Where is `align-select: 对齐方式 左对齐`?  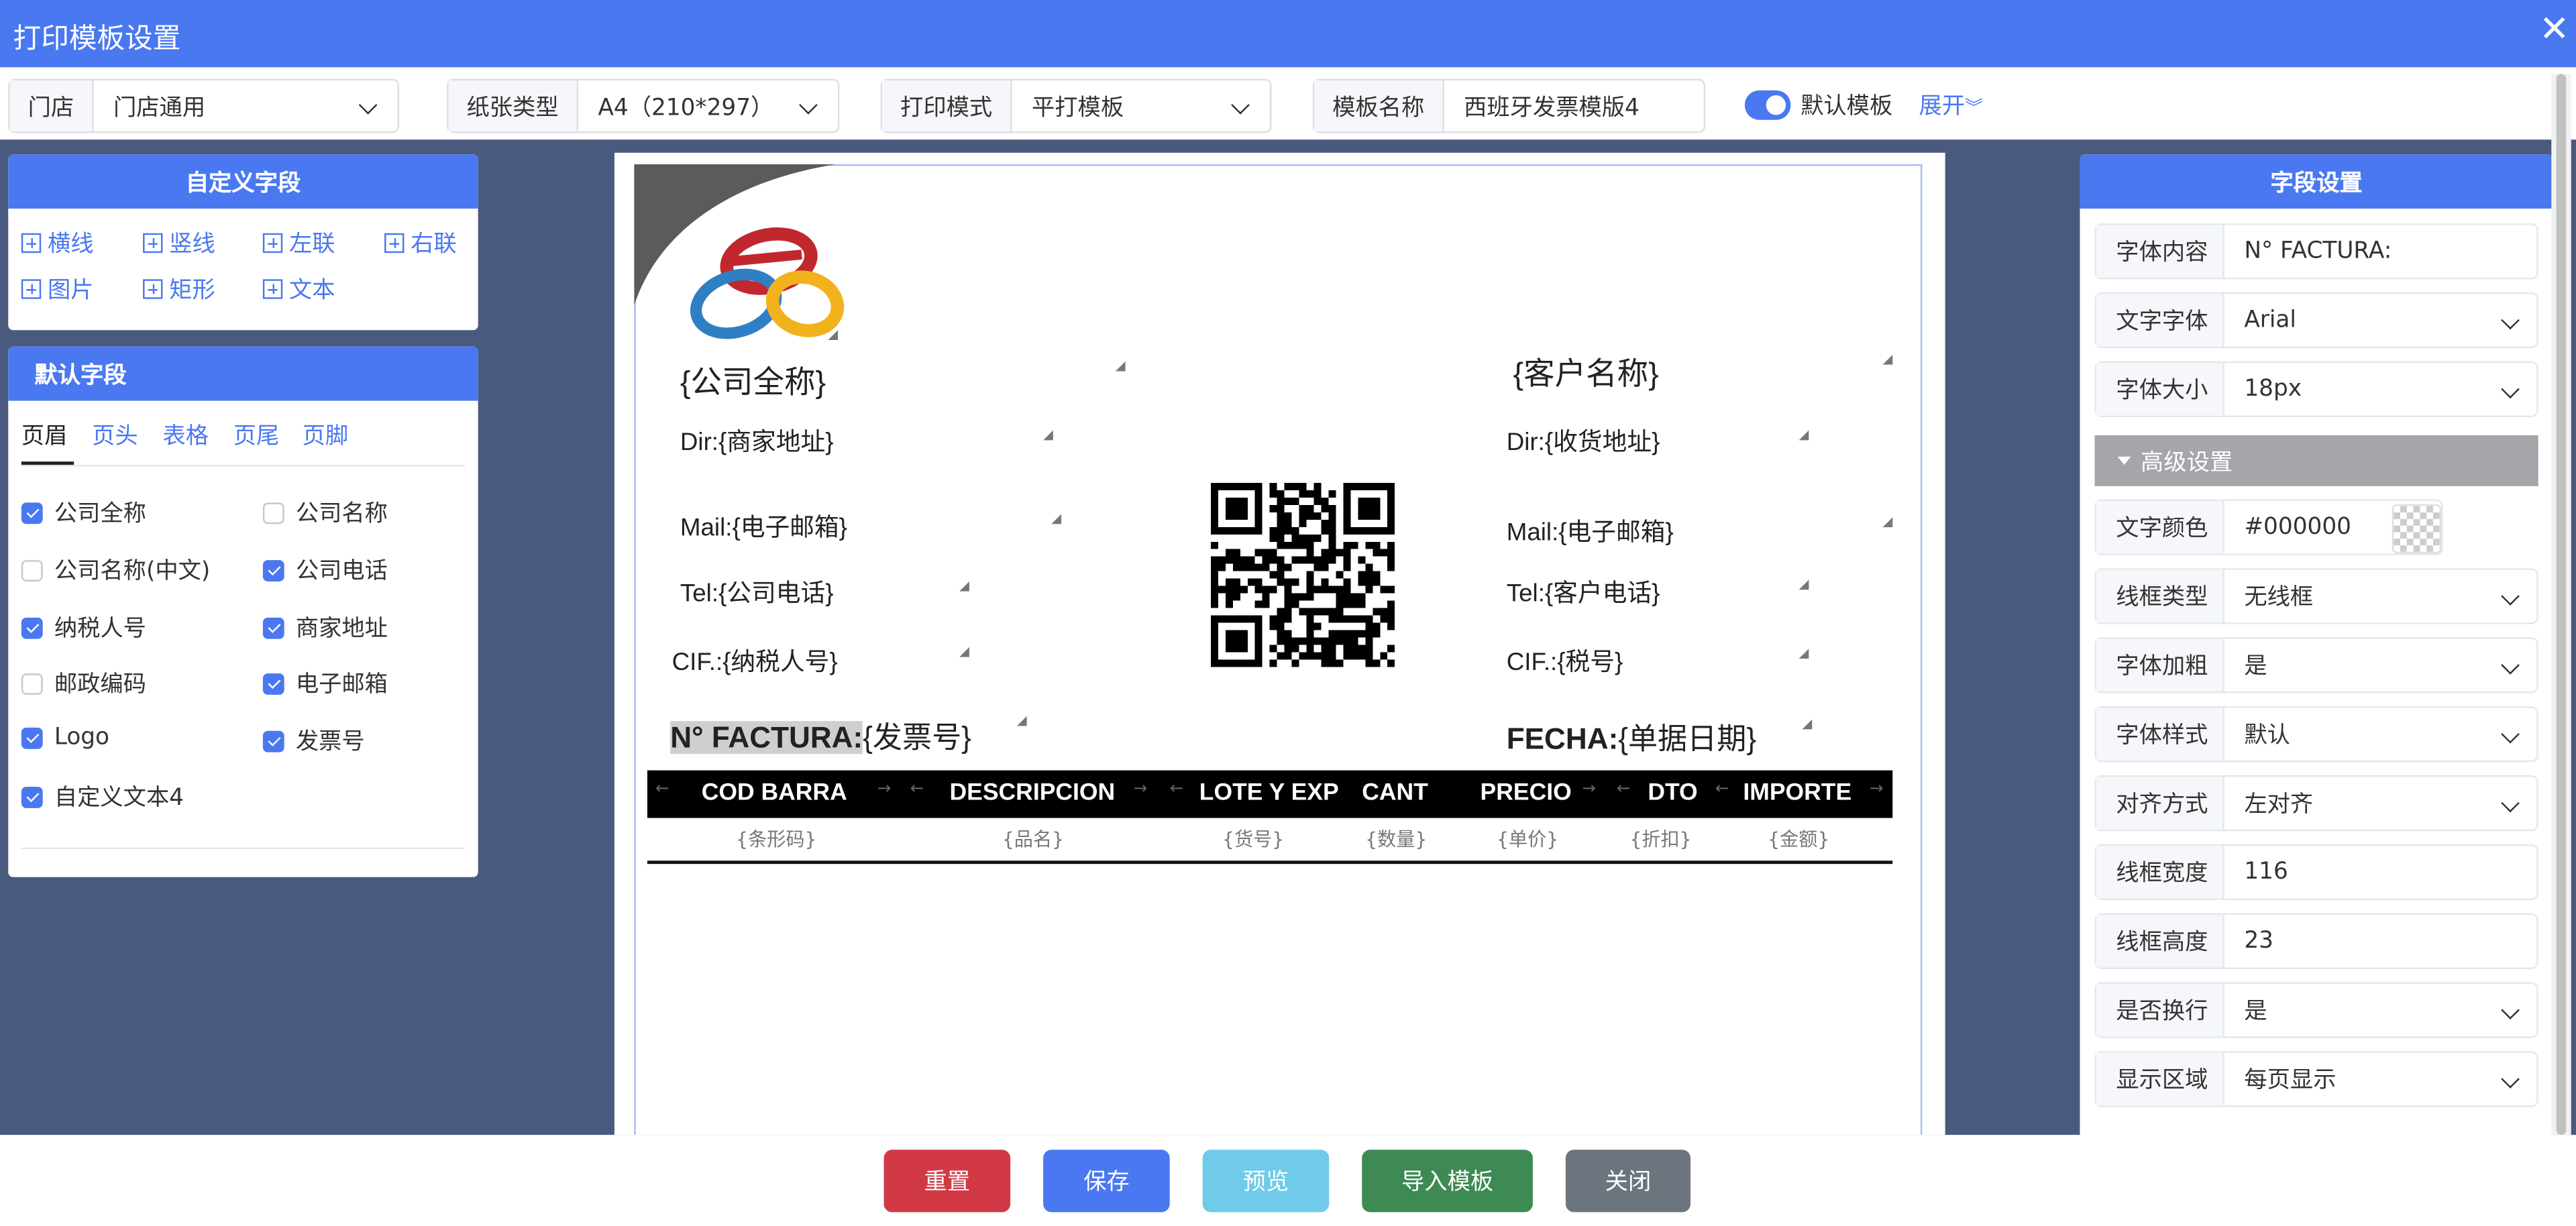
align-select: 对齐方式 左对齐 is located at coordinates (2316, 803).